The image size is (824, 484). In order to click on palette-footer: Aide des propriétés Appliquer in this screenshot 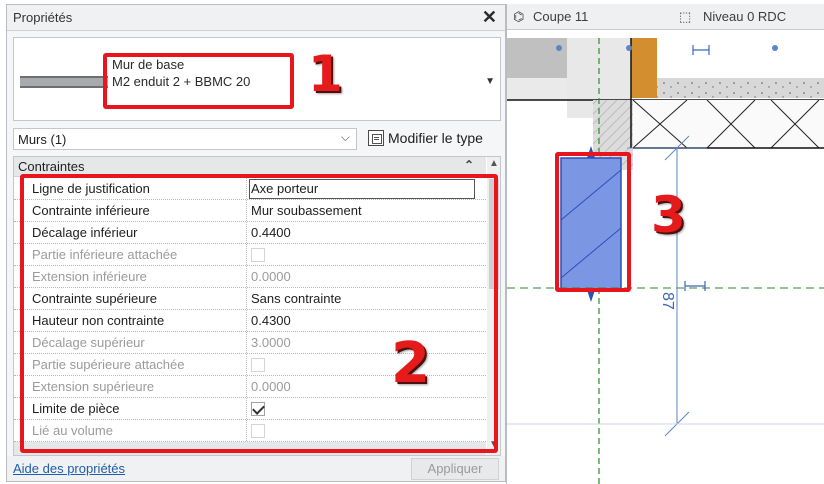, I will do `click(256, 468)`.